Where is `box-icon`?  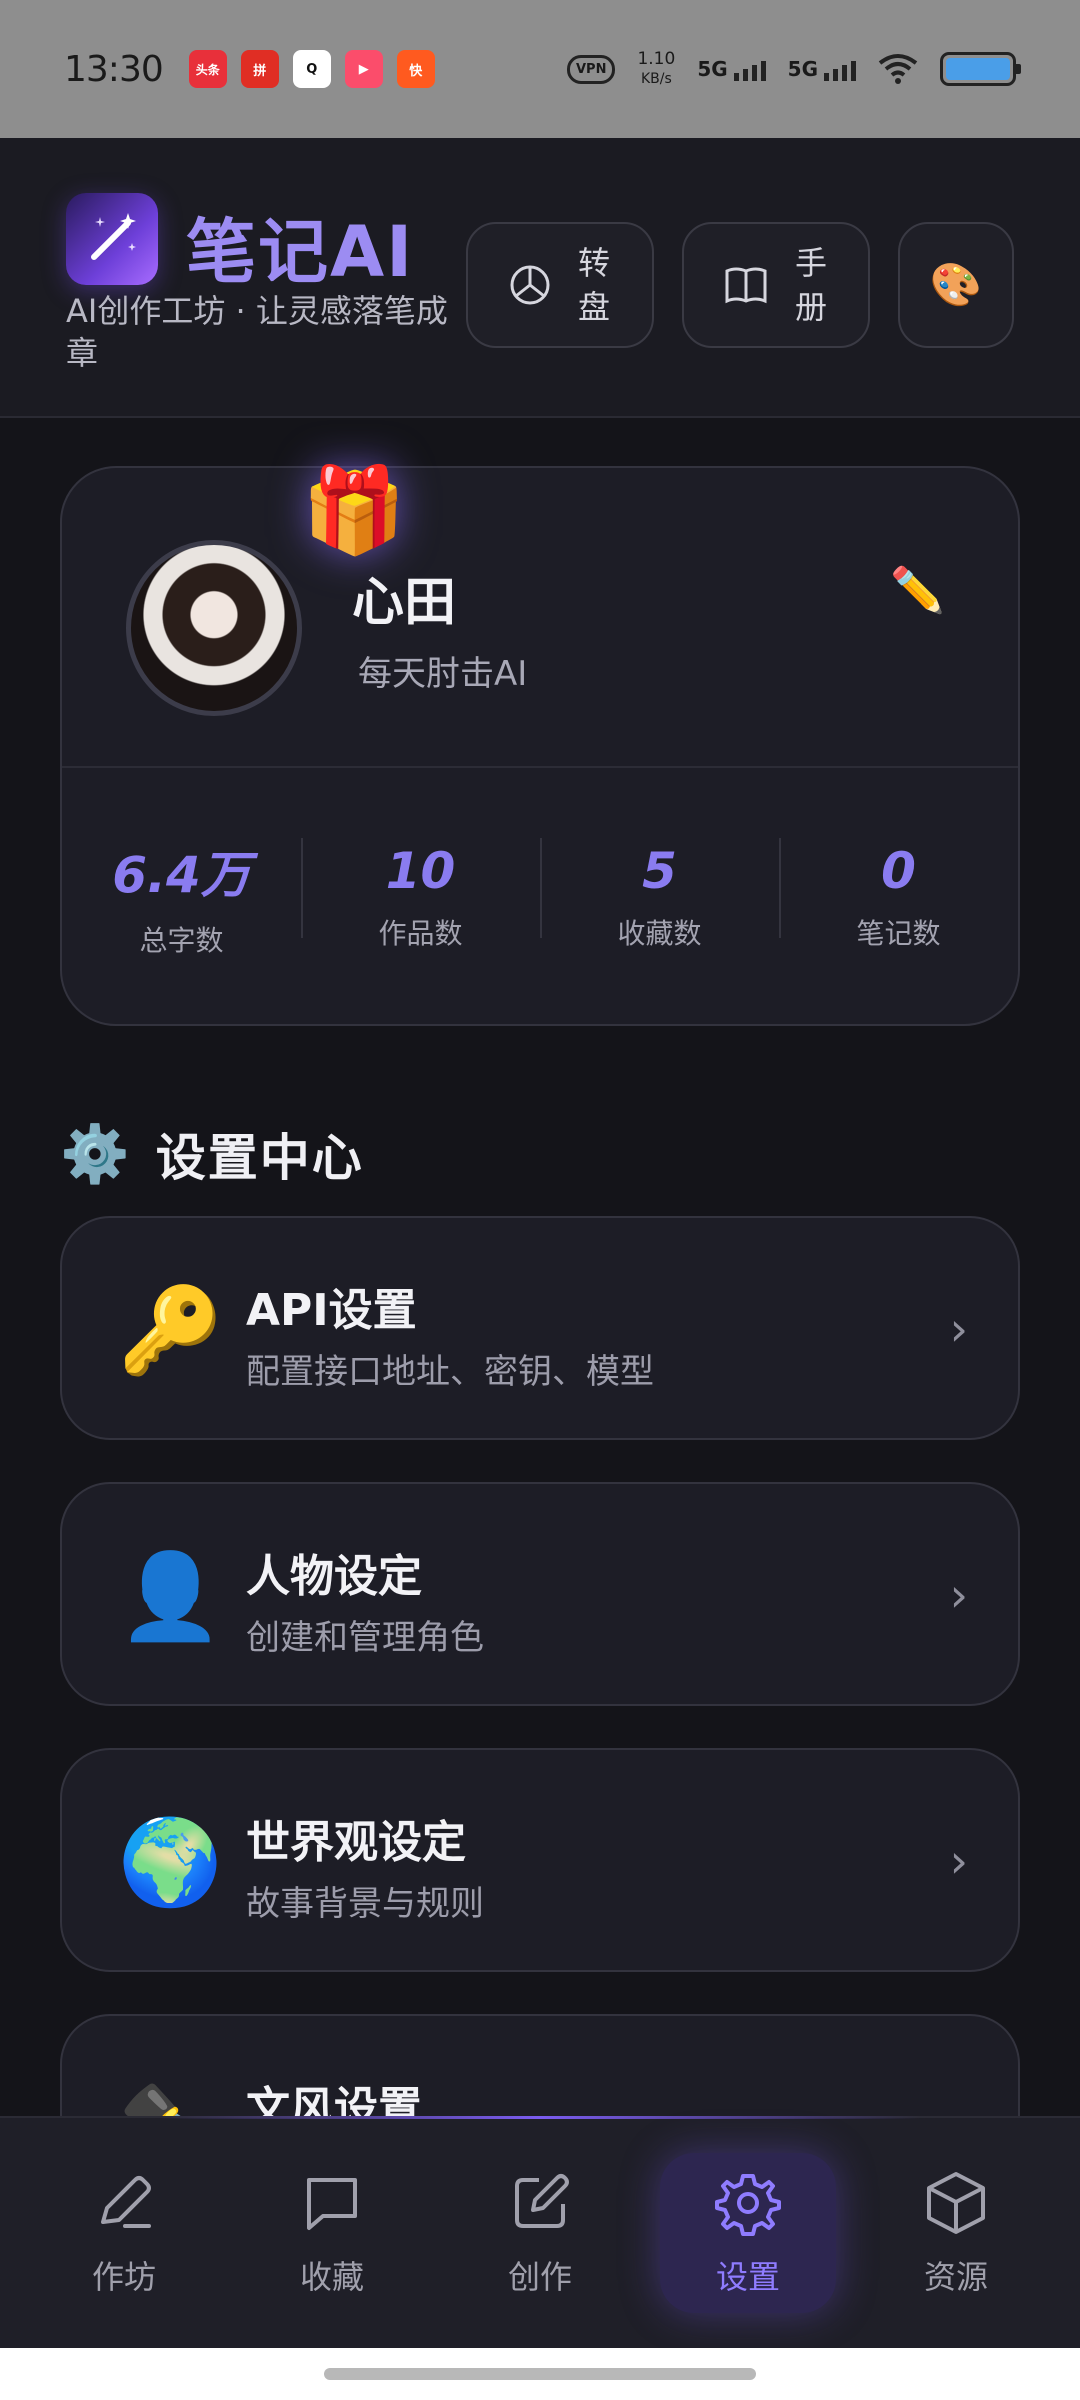
box-icon is located at coordinates (956, 2203).